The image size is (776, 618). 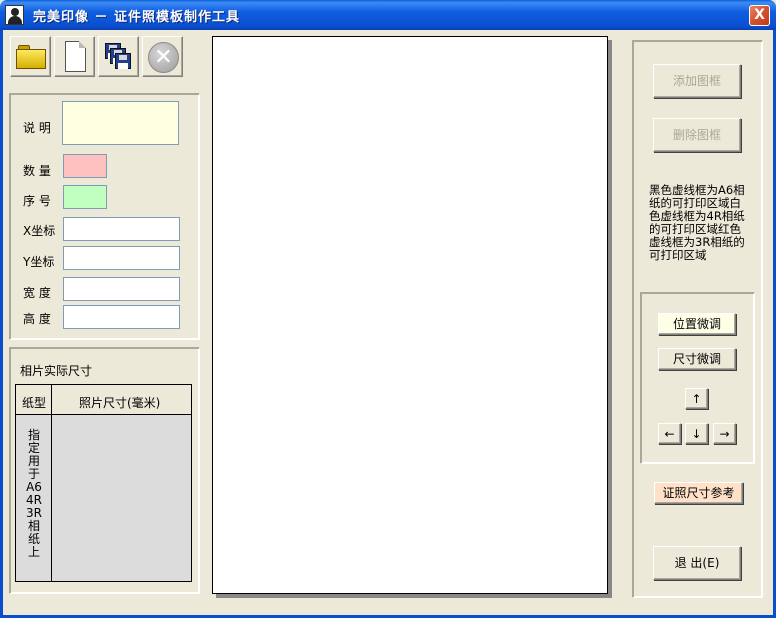 I want to click on arrow-left-button: ←, so click(x=669, y=433).